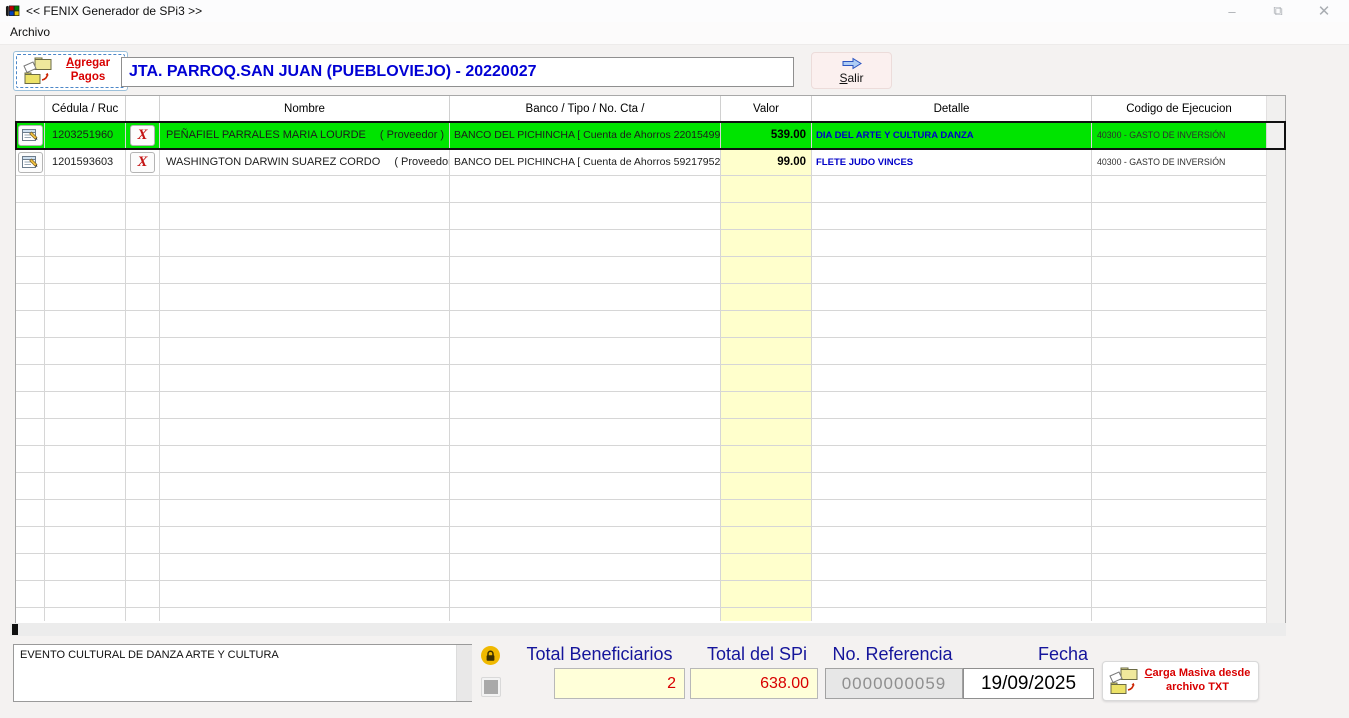  Describe the element at coordinates (30, 30) in the screenshot. I see `menu-archivo: Archivo` at that location.